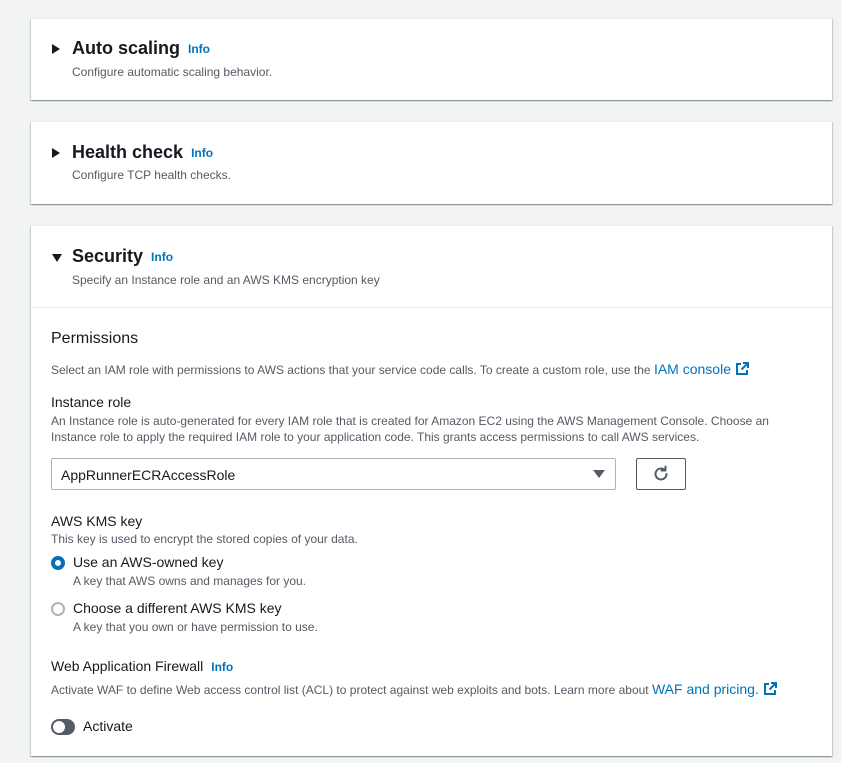 This screenshot has height=763, width=841. Describe the element at coordinates (107, 256) in the screenshot. I see `security-title: Security` at that location.